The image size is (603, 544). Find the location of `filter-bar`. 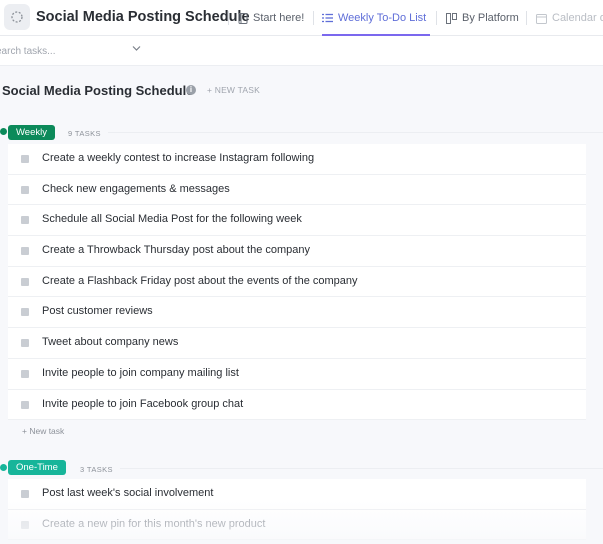

filter-bar is located at coordinates (301, 51).